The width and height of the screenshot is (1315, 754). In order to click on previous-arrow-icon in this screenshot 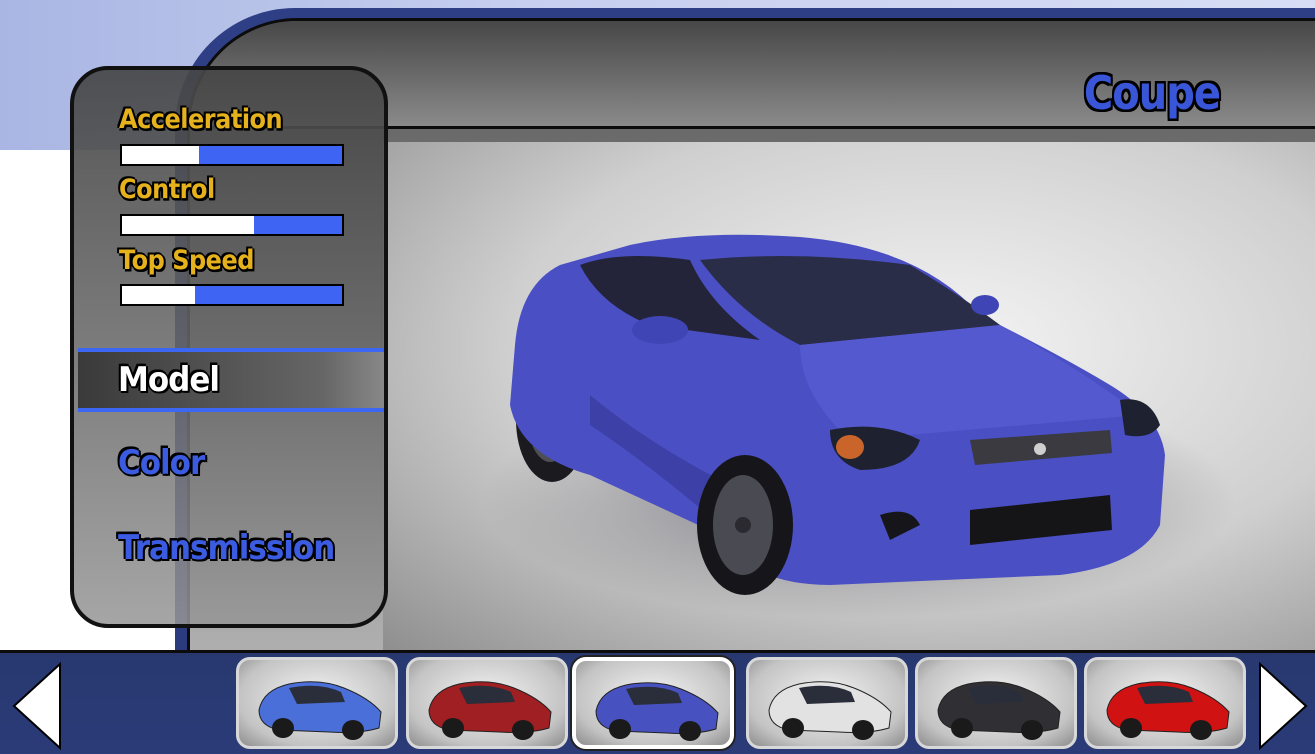, I will do `click(38, 707)`.